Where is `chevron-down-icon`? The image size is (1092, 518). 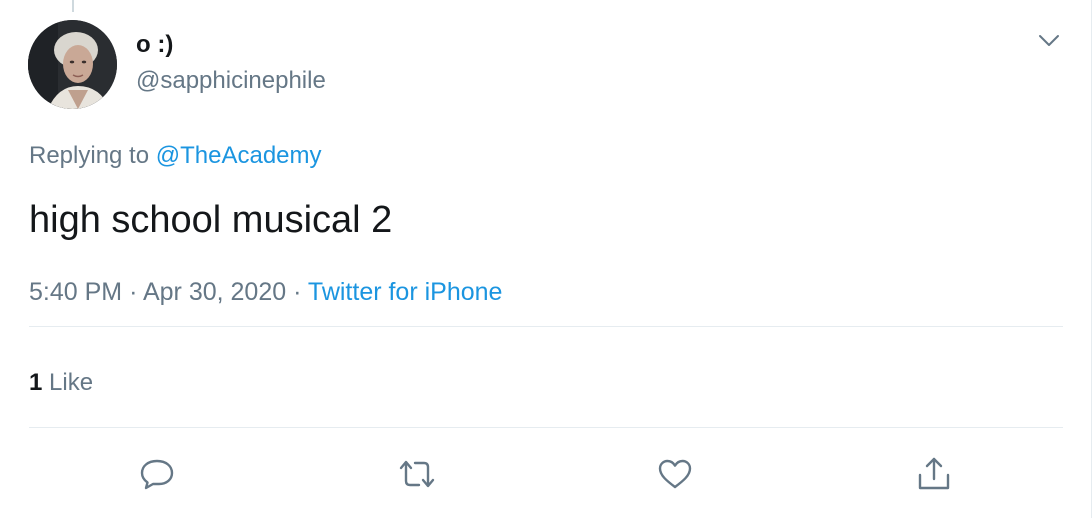
chevron-down-icon is located at coordinates (1049, 40).